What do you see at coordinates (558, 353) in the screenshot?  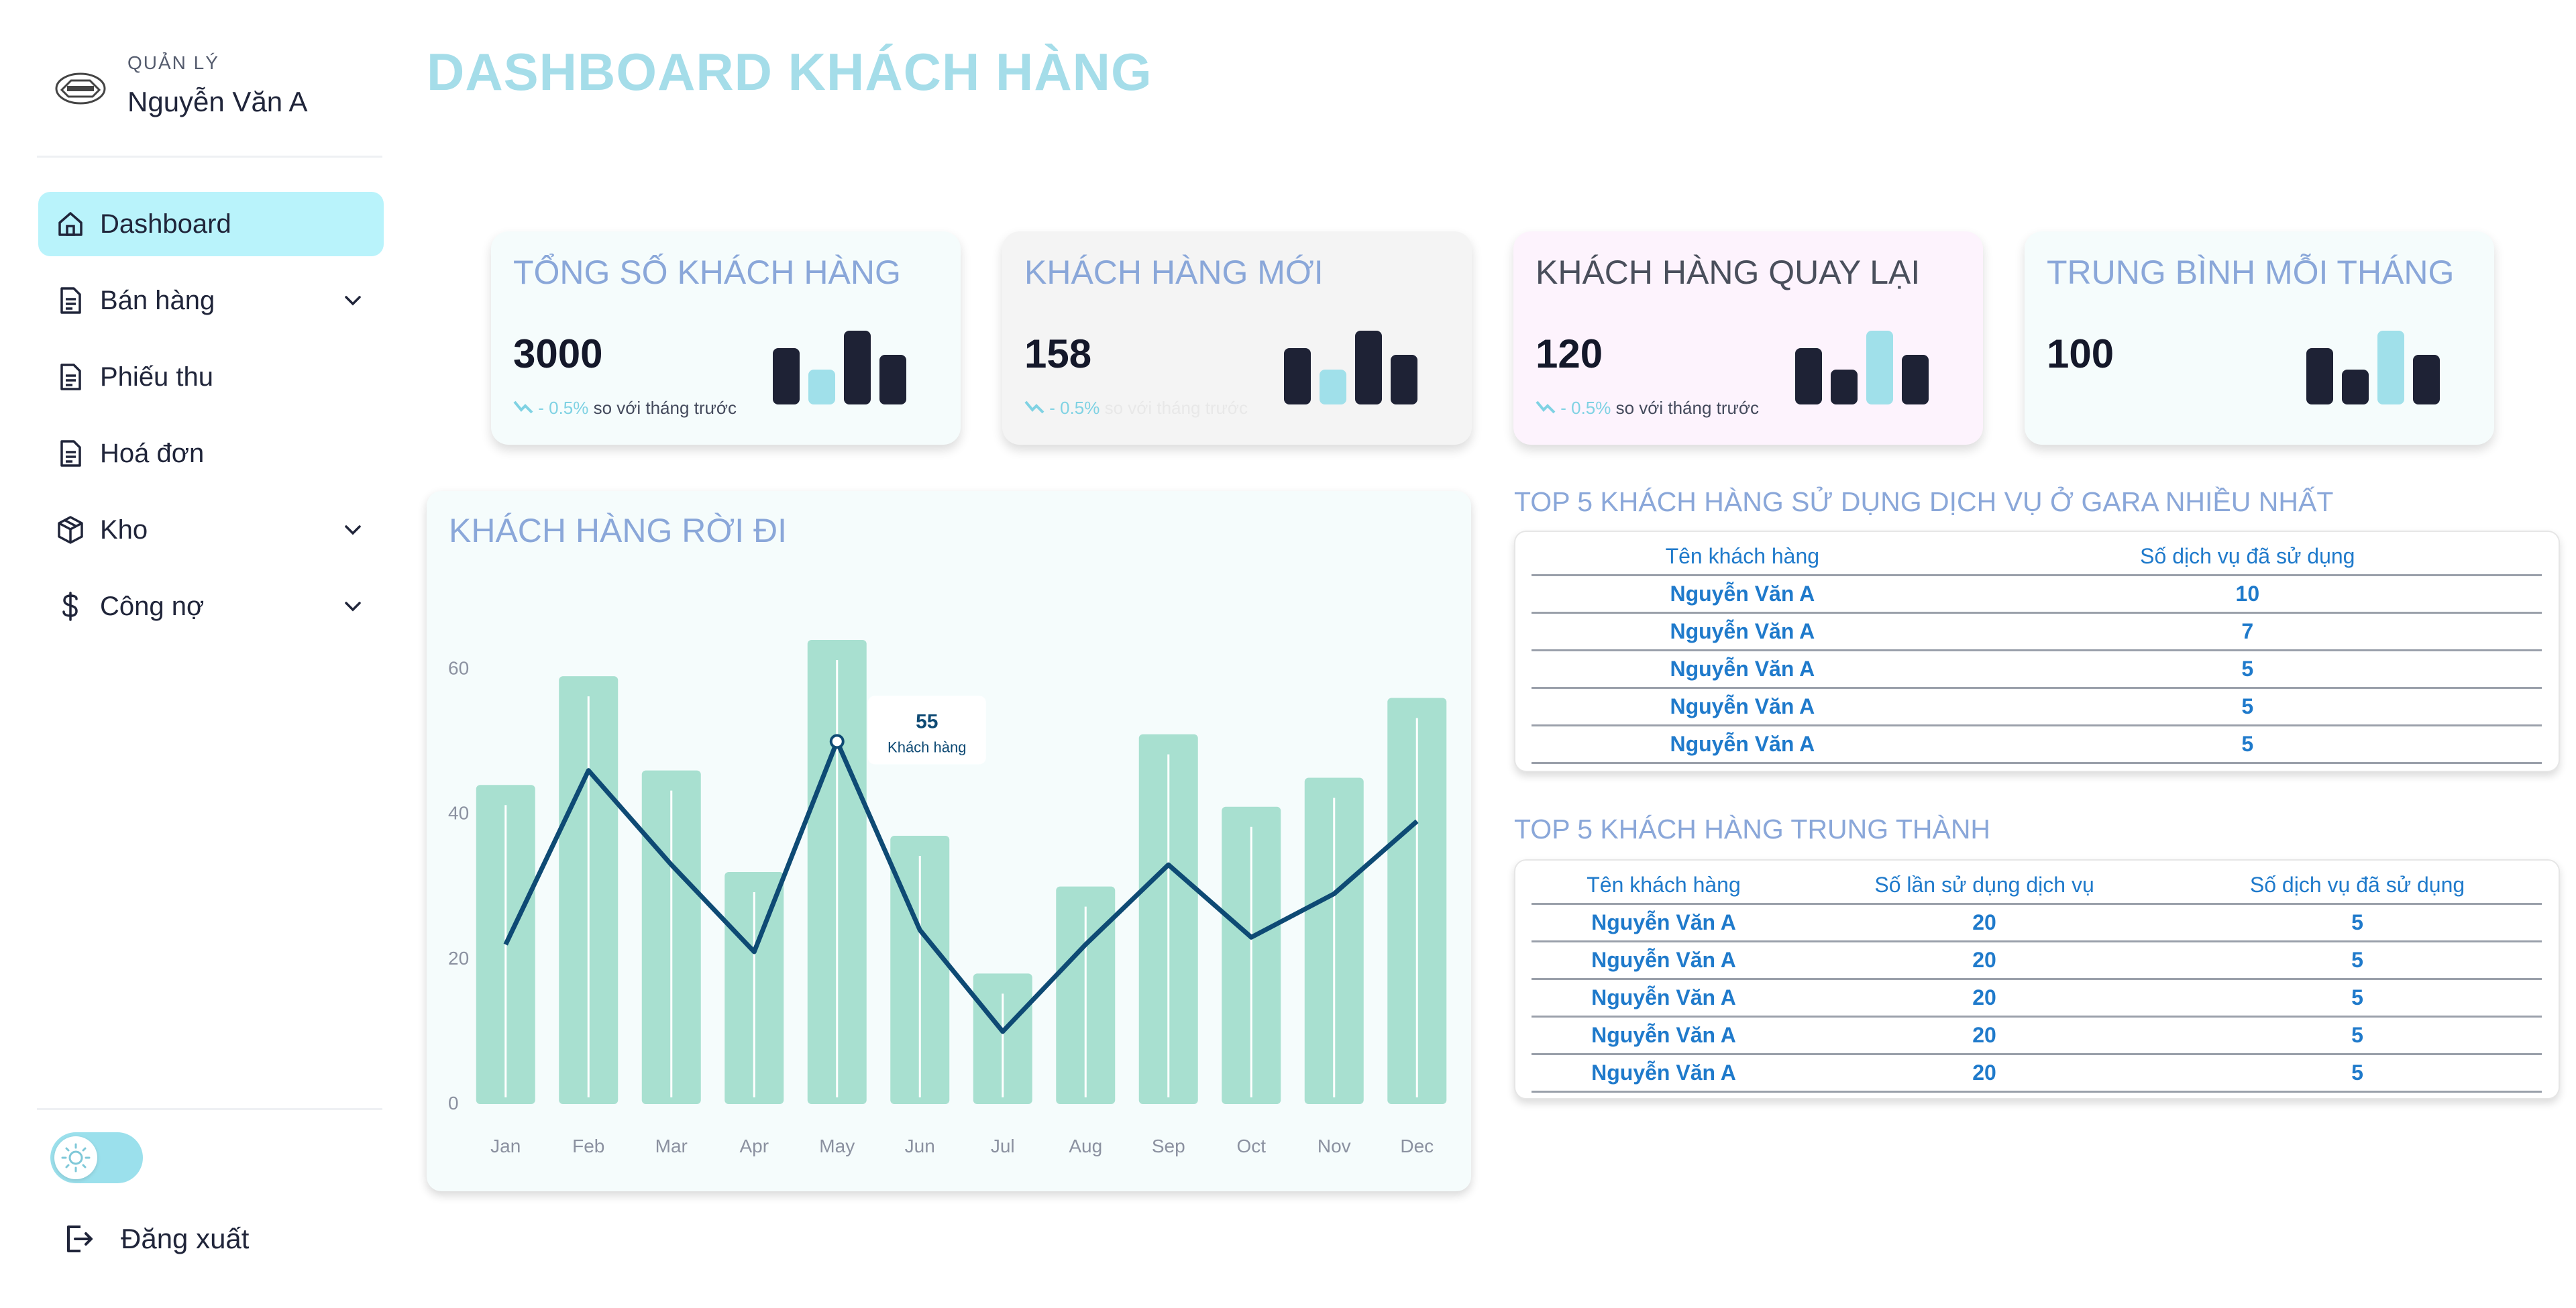 I see `card-value: 3000` at bounding box center [558, 353].